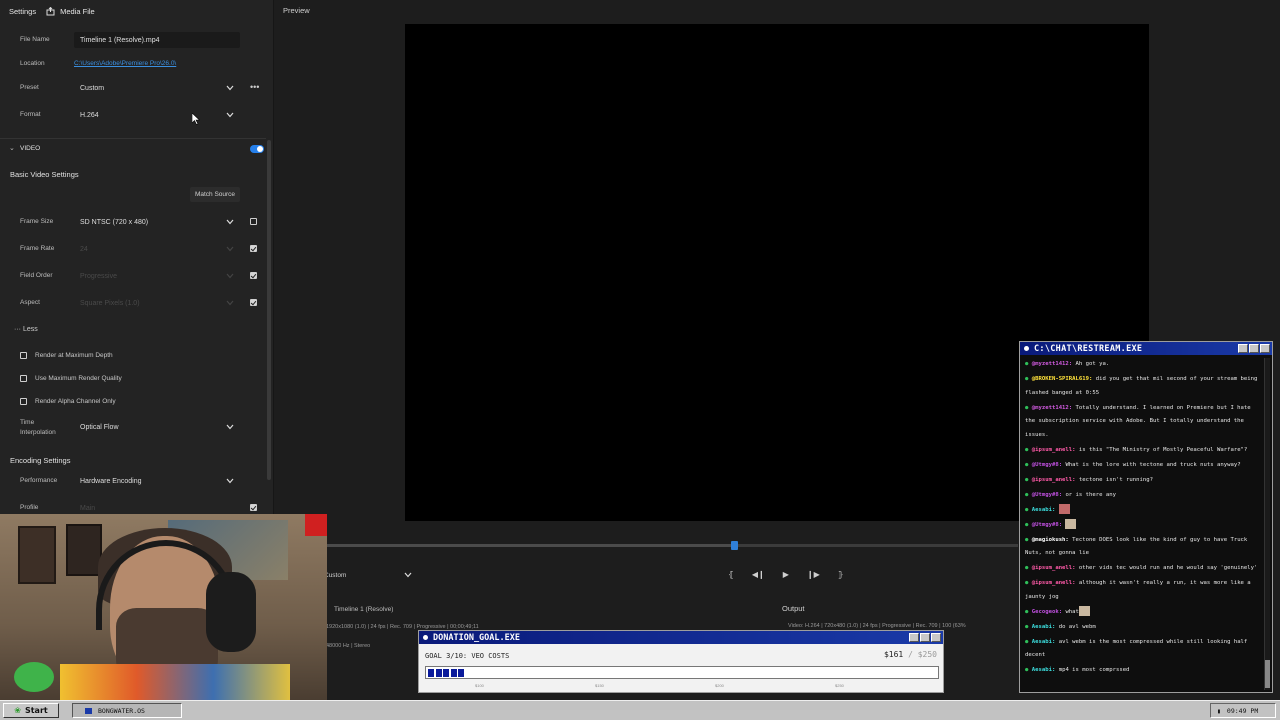  Describe the element at coordinates (157, 249) in the screenshot. I see `frame-rate-dropdown: 24` at that location.